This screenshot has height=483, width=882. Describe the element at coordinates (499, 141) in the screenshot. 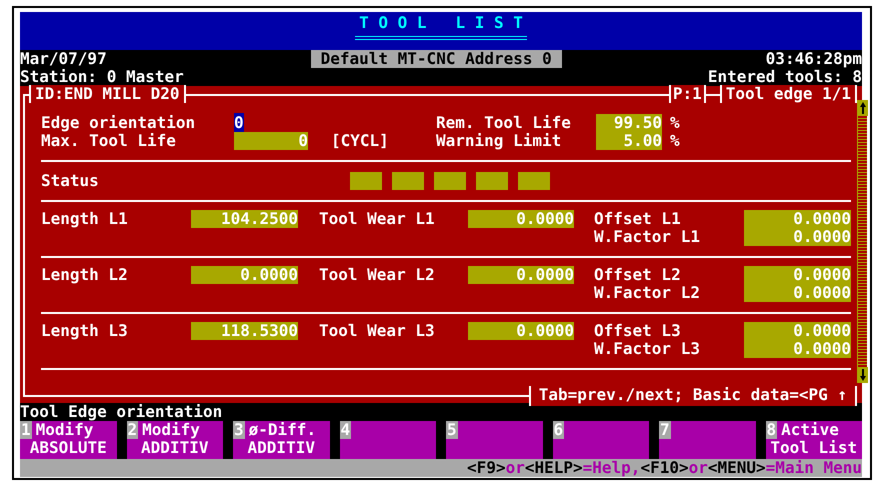

I see `field-label: Warning Limit` at that location.